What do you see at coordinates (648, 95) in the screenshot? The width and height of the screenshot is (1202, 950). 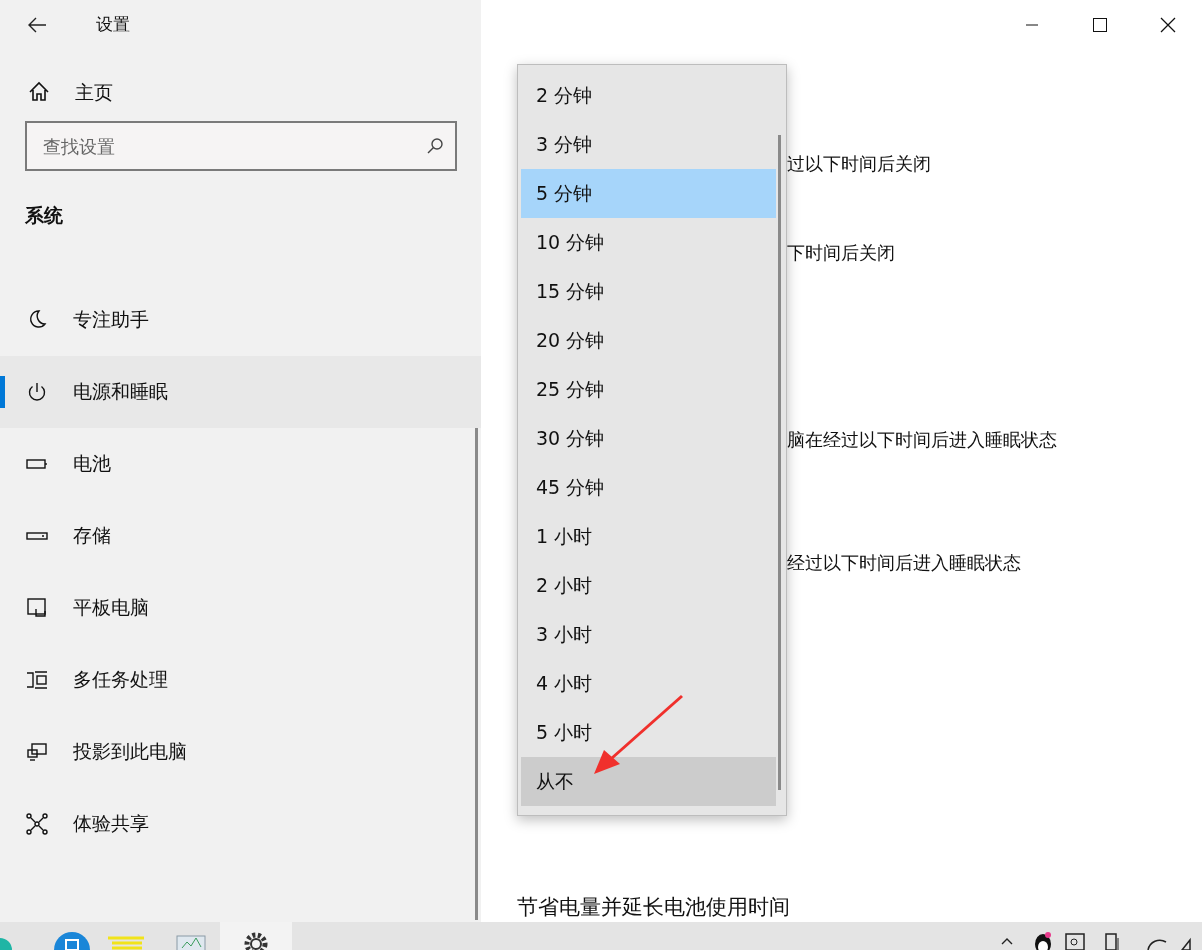 I see `dropdown-option: 2 分钟` at bounding box center [648, 95].